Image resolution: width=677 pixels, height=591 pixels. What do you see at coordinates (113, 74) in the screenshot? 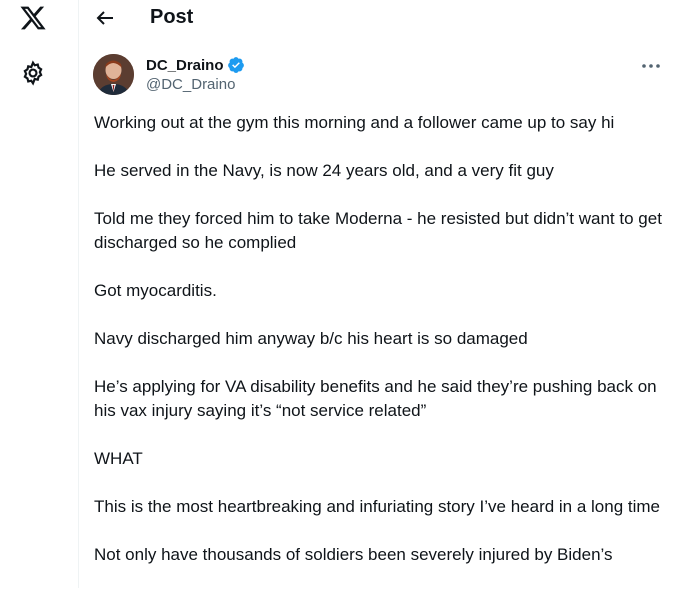
I see `avatar` at bounding box center [113, 74].